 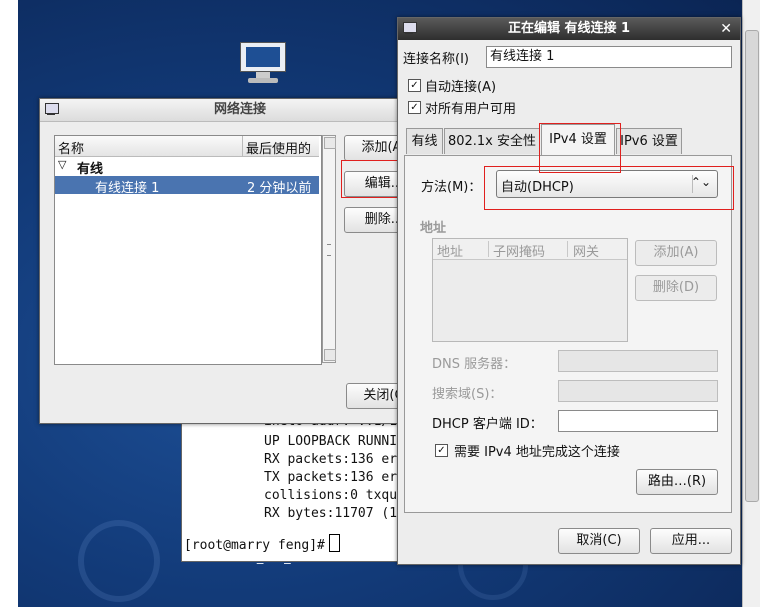 I want to click on group-label: 有线, so click(x=90, y=169).